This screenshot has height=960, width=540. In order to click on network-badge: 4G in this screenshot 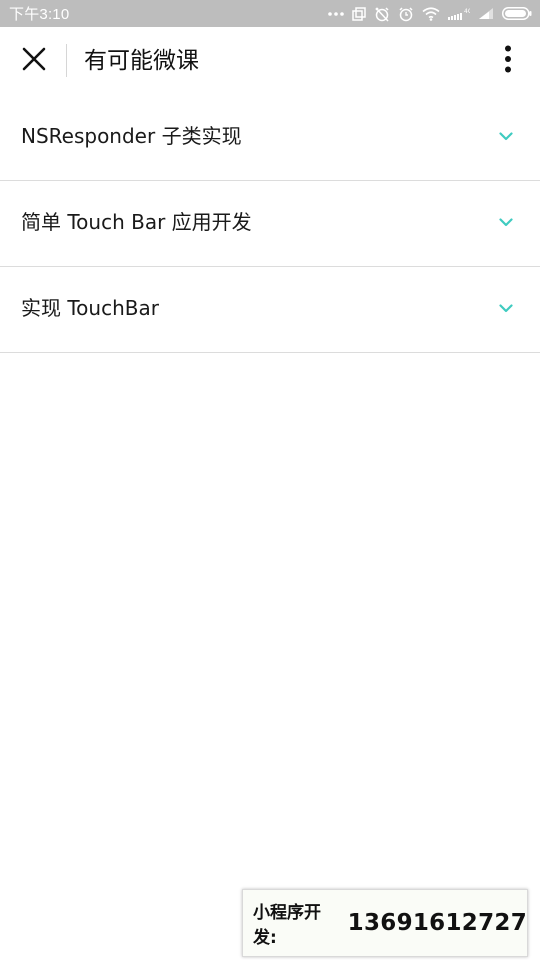, I will do `click(467, 11)`.